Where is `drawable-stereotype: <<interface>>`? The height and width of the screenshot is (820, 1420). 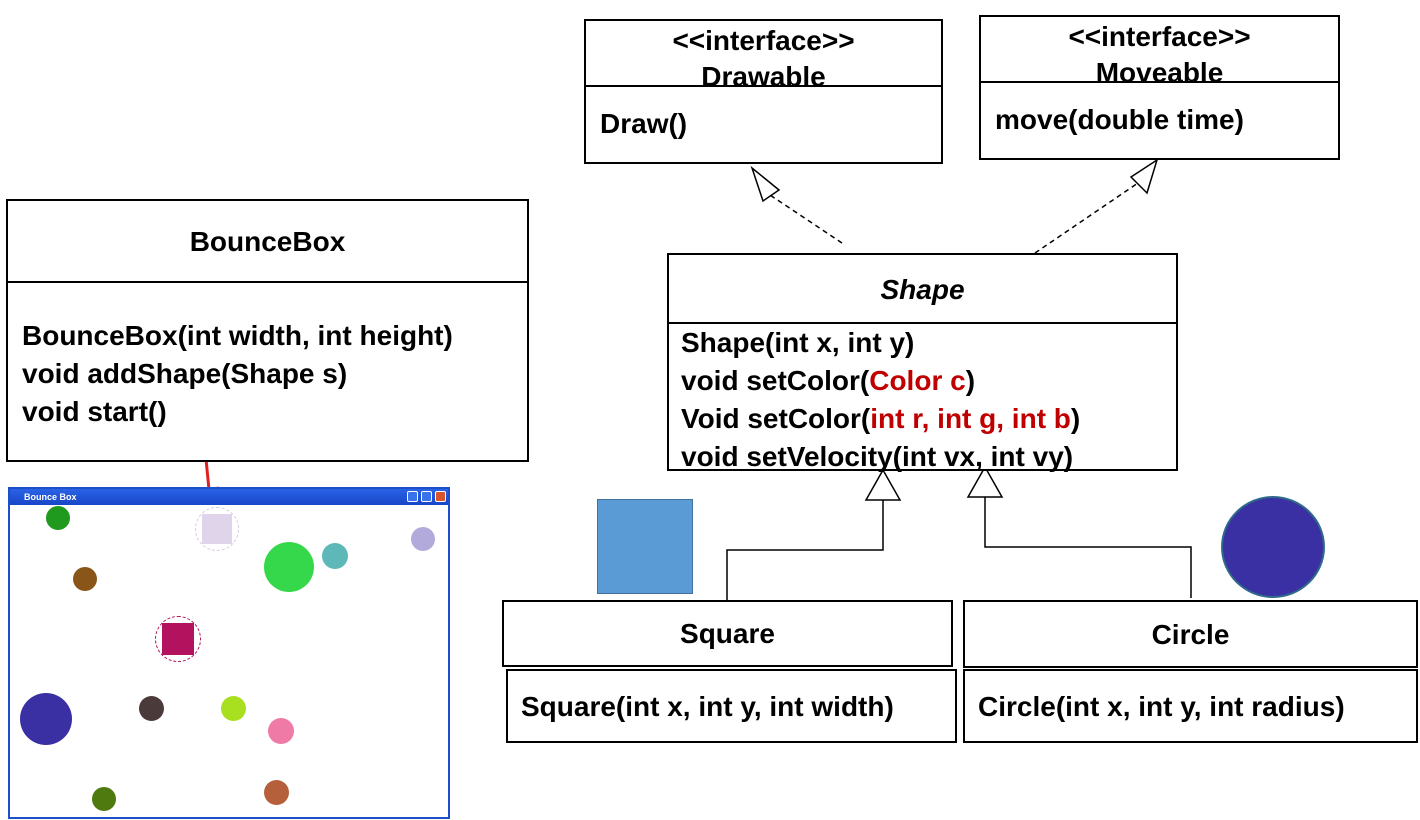
drawable-stereotype: <<interface>> is located at coordinates (763, 40).